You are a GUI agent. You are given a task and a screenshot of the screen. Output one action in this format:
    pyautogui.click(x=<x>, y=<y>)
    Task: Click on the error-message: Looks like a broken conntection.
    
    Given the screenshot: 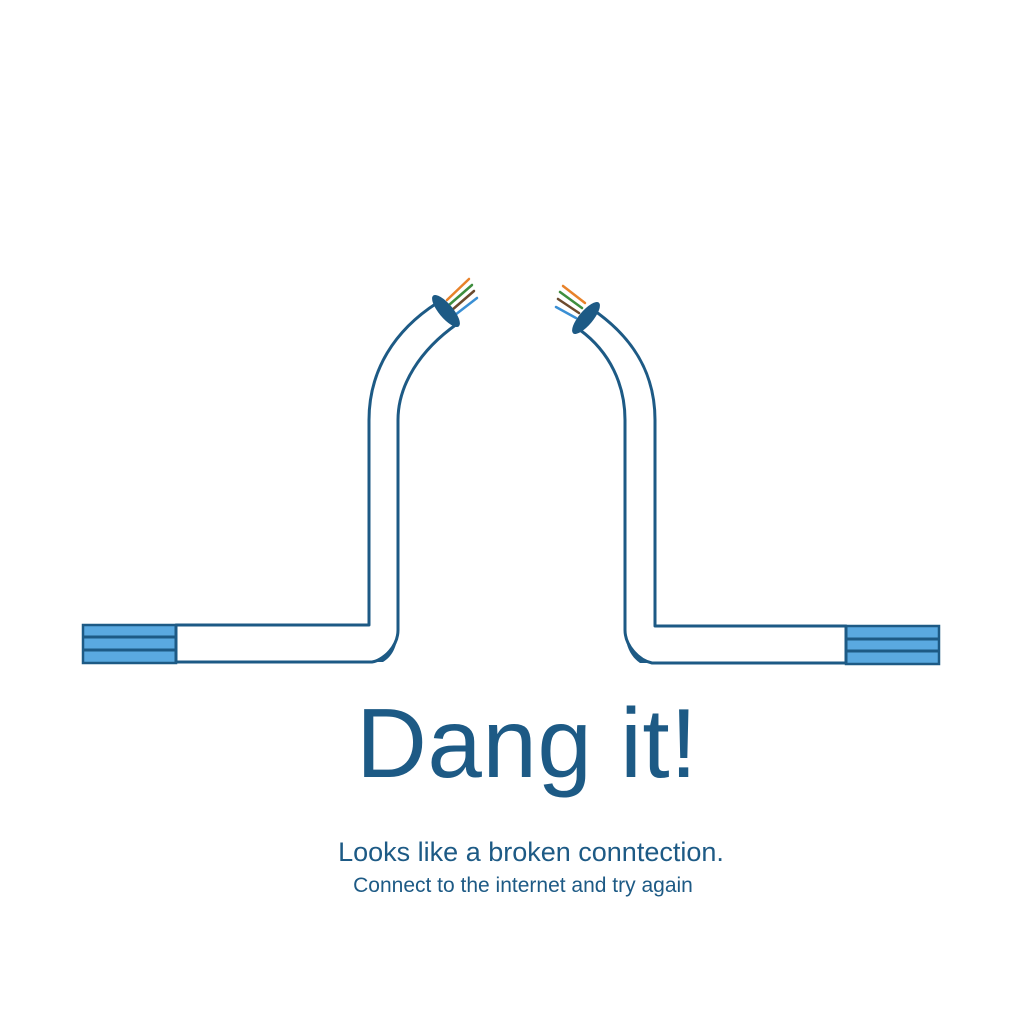 What is the action you would take?
    pyautogui.click(x=531, y=852)
    